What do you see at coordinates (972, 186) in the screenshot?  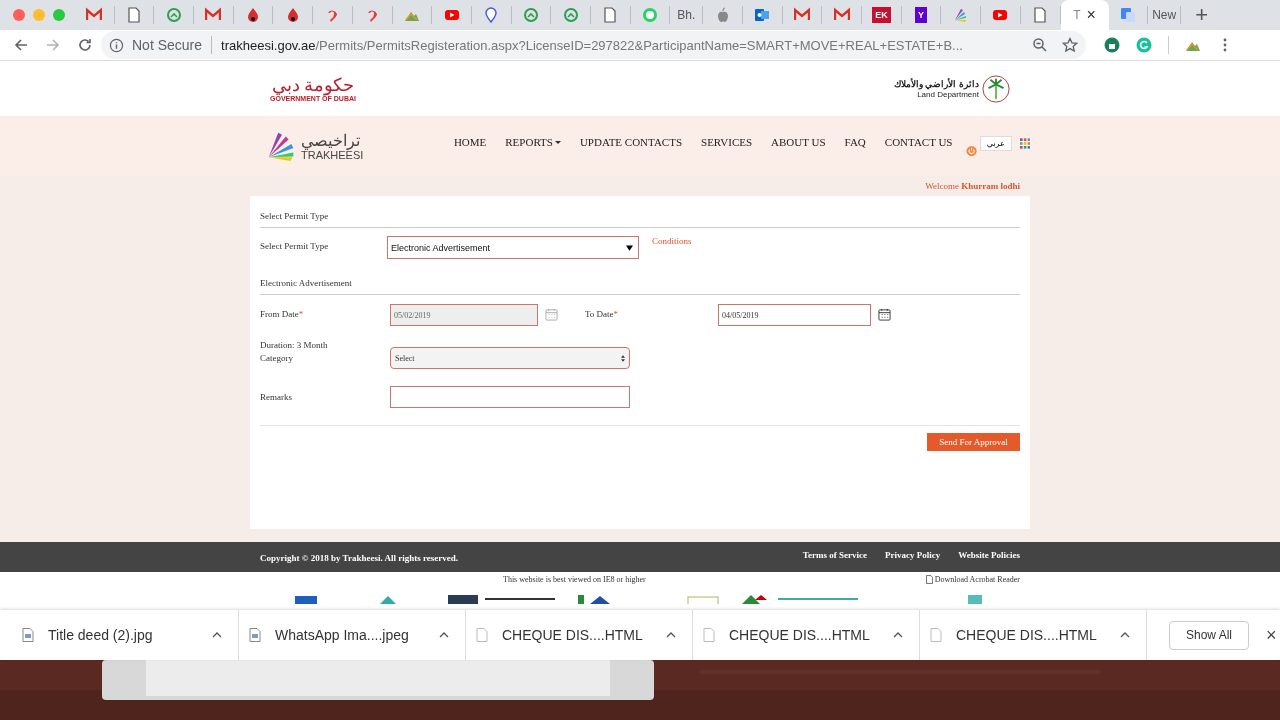 I see `welcome-text: Welcome Khurram lodhi` at bounding box center [972, 186].